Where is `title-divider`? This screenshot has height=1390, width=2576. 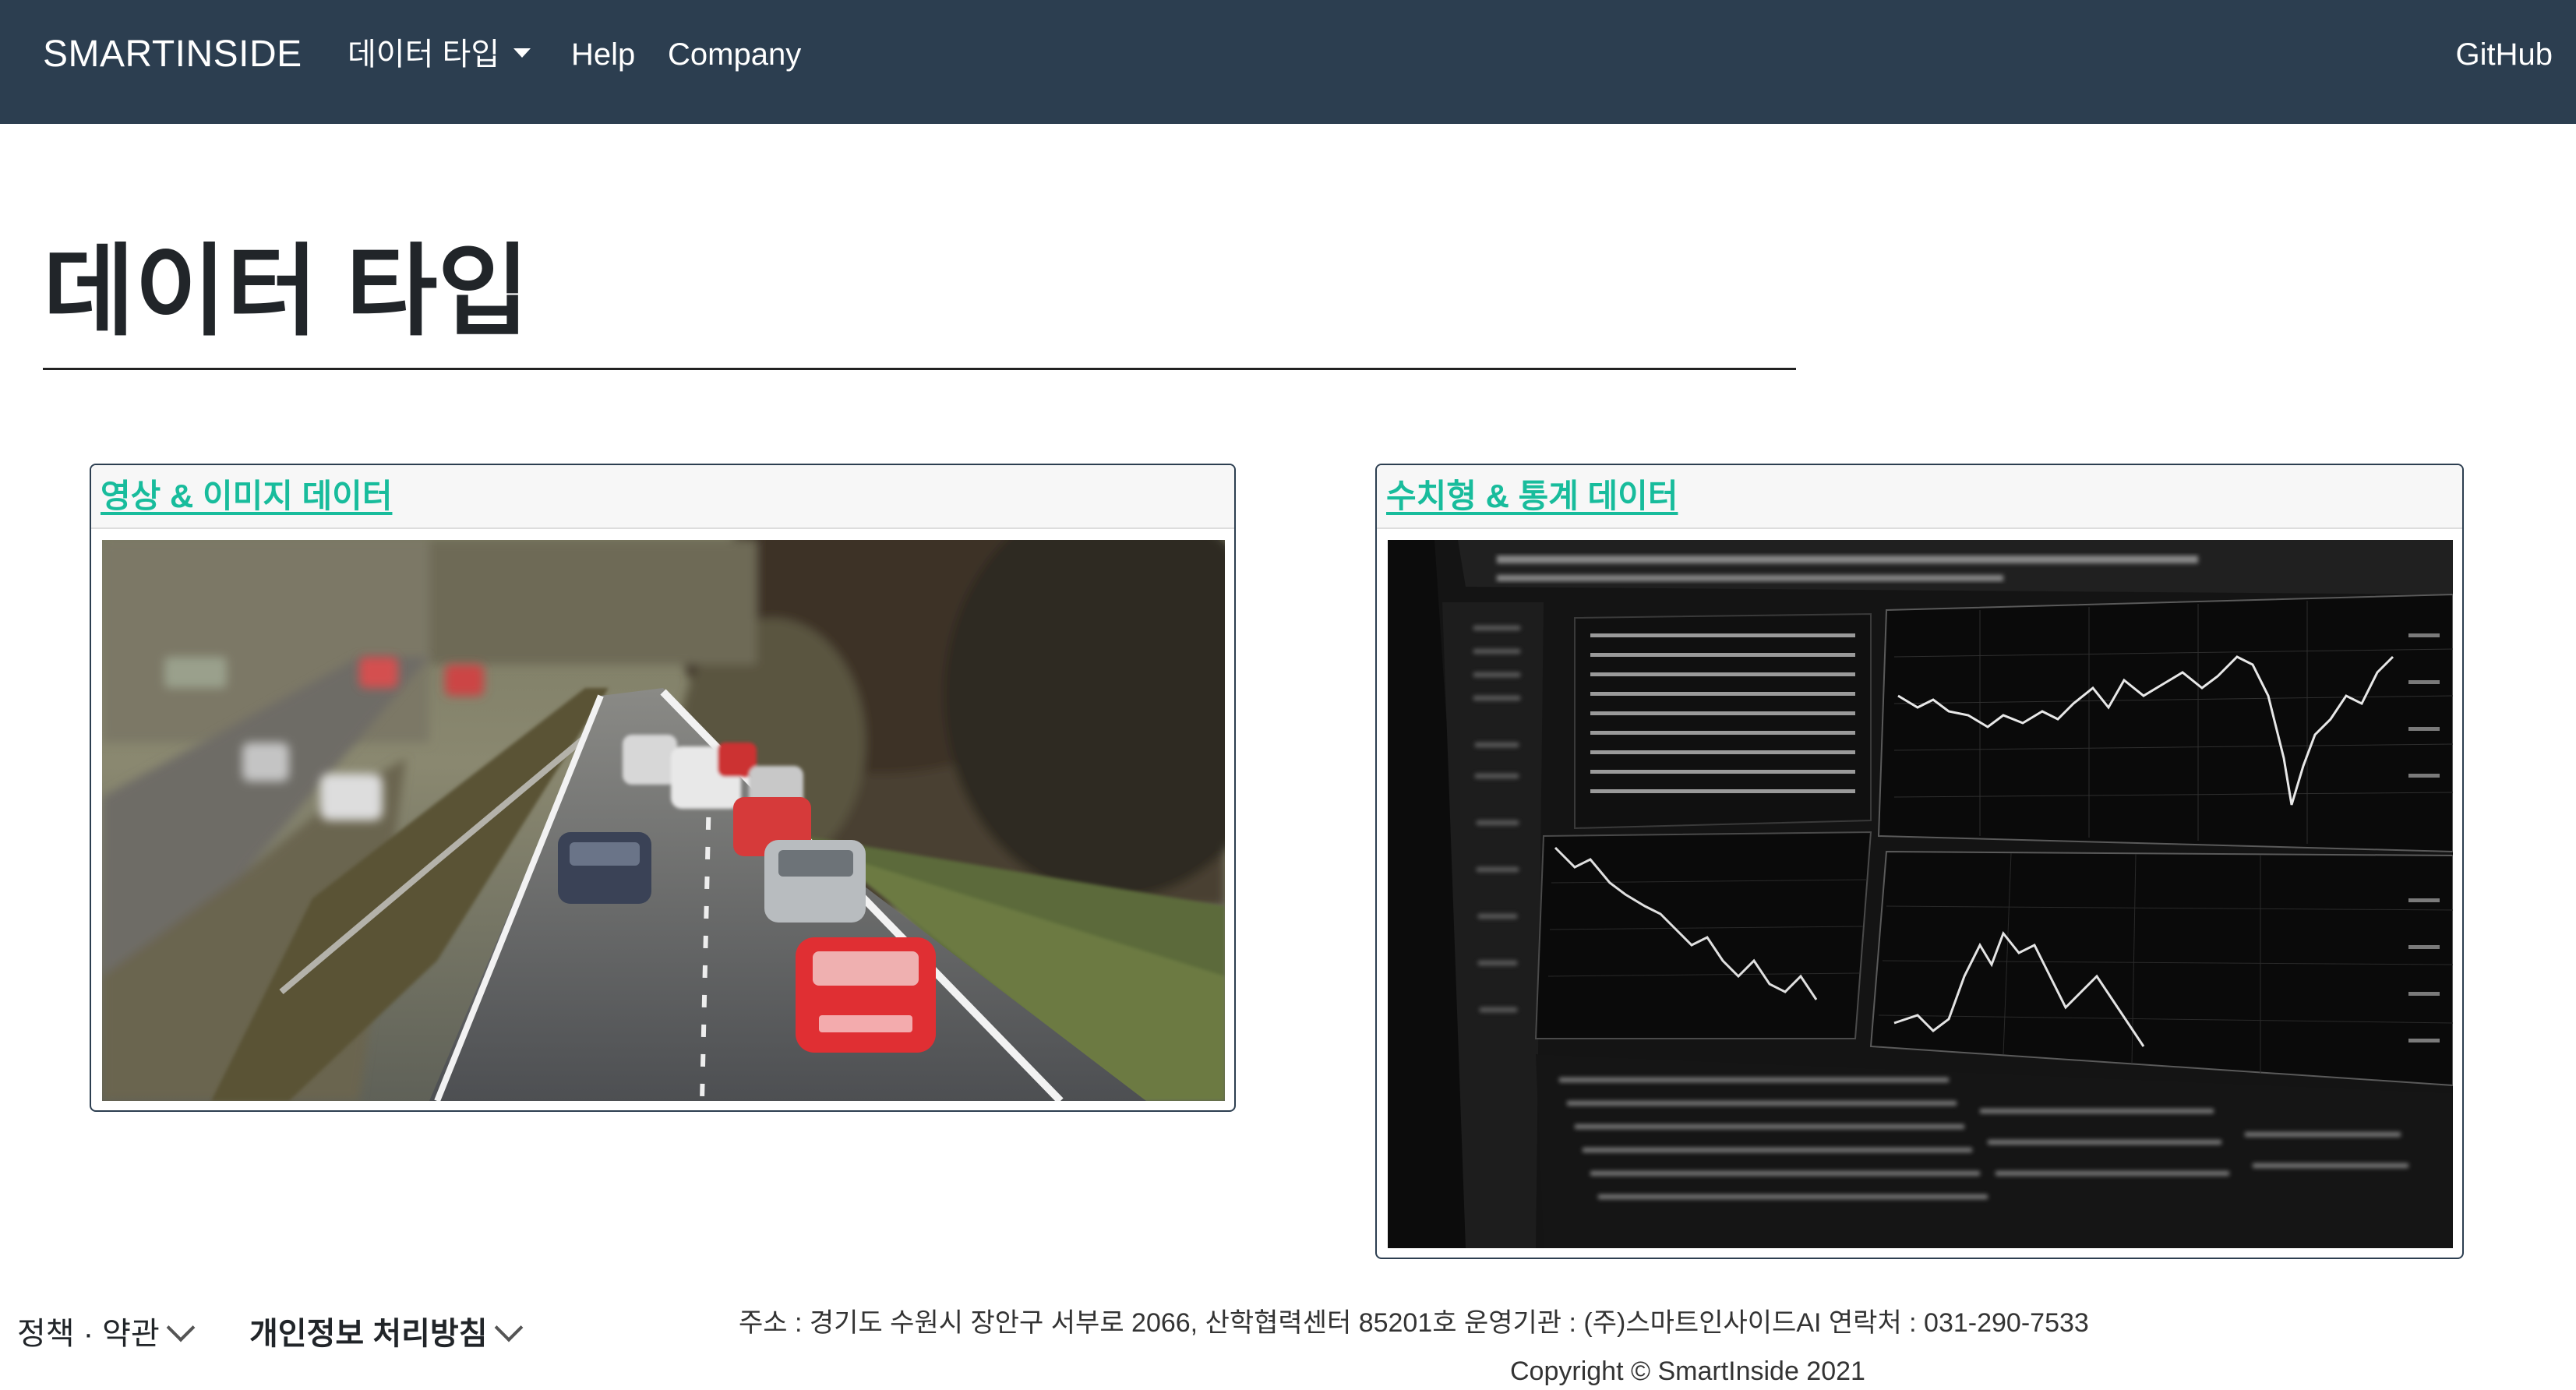 title-divider is located at coordinates (919, 369).